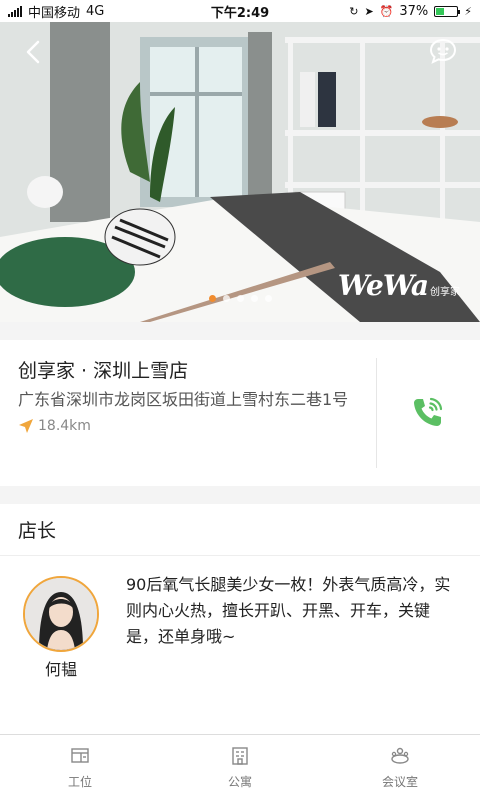 The image size is (480, 800). Describe the element at coordinates (60, 669) in the screenshot. I see `manager-name: 何韫` at that location.